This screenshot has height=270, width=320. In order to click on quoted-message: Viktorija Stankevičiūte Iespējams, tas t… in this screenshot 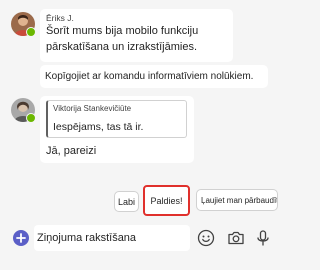, I will do `click(116, 119)`.